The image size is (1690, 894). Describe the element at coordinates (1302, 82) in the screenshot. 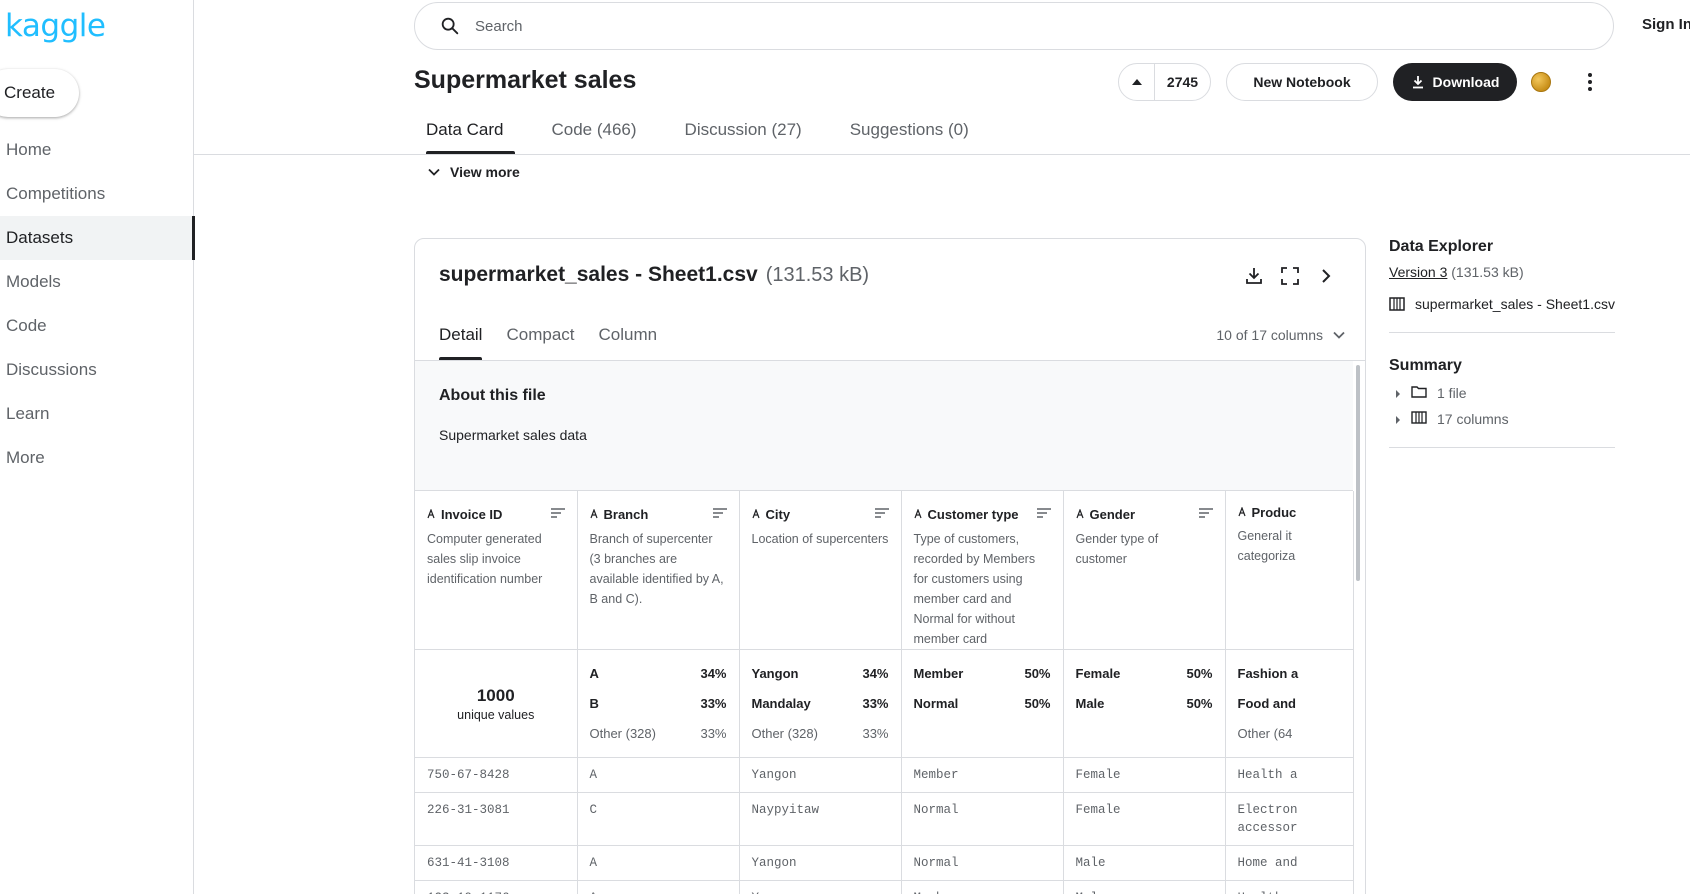

I see `new-notebook-button: New Notebook` at that location.